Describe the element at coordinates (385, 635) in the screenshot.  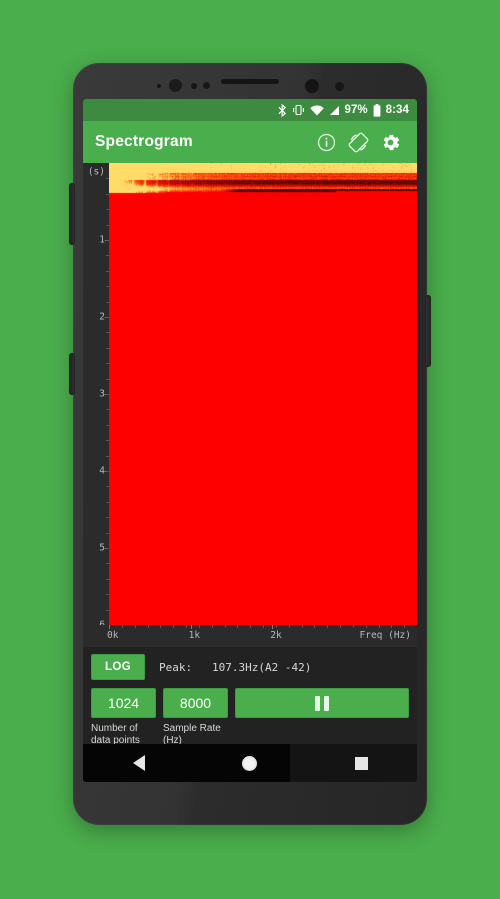
I see `x-axis-title: Freq (Hz)` at that location.